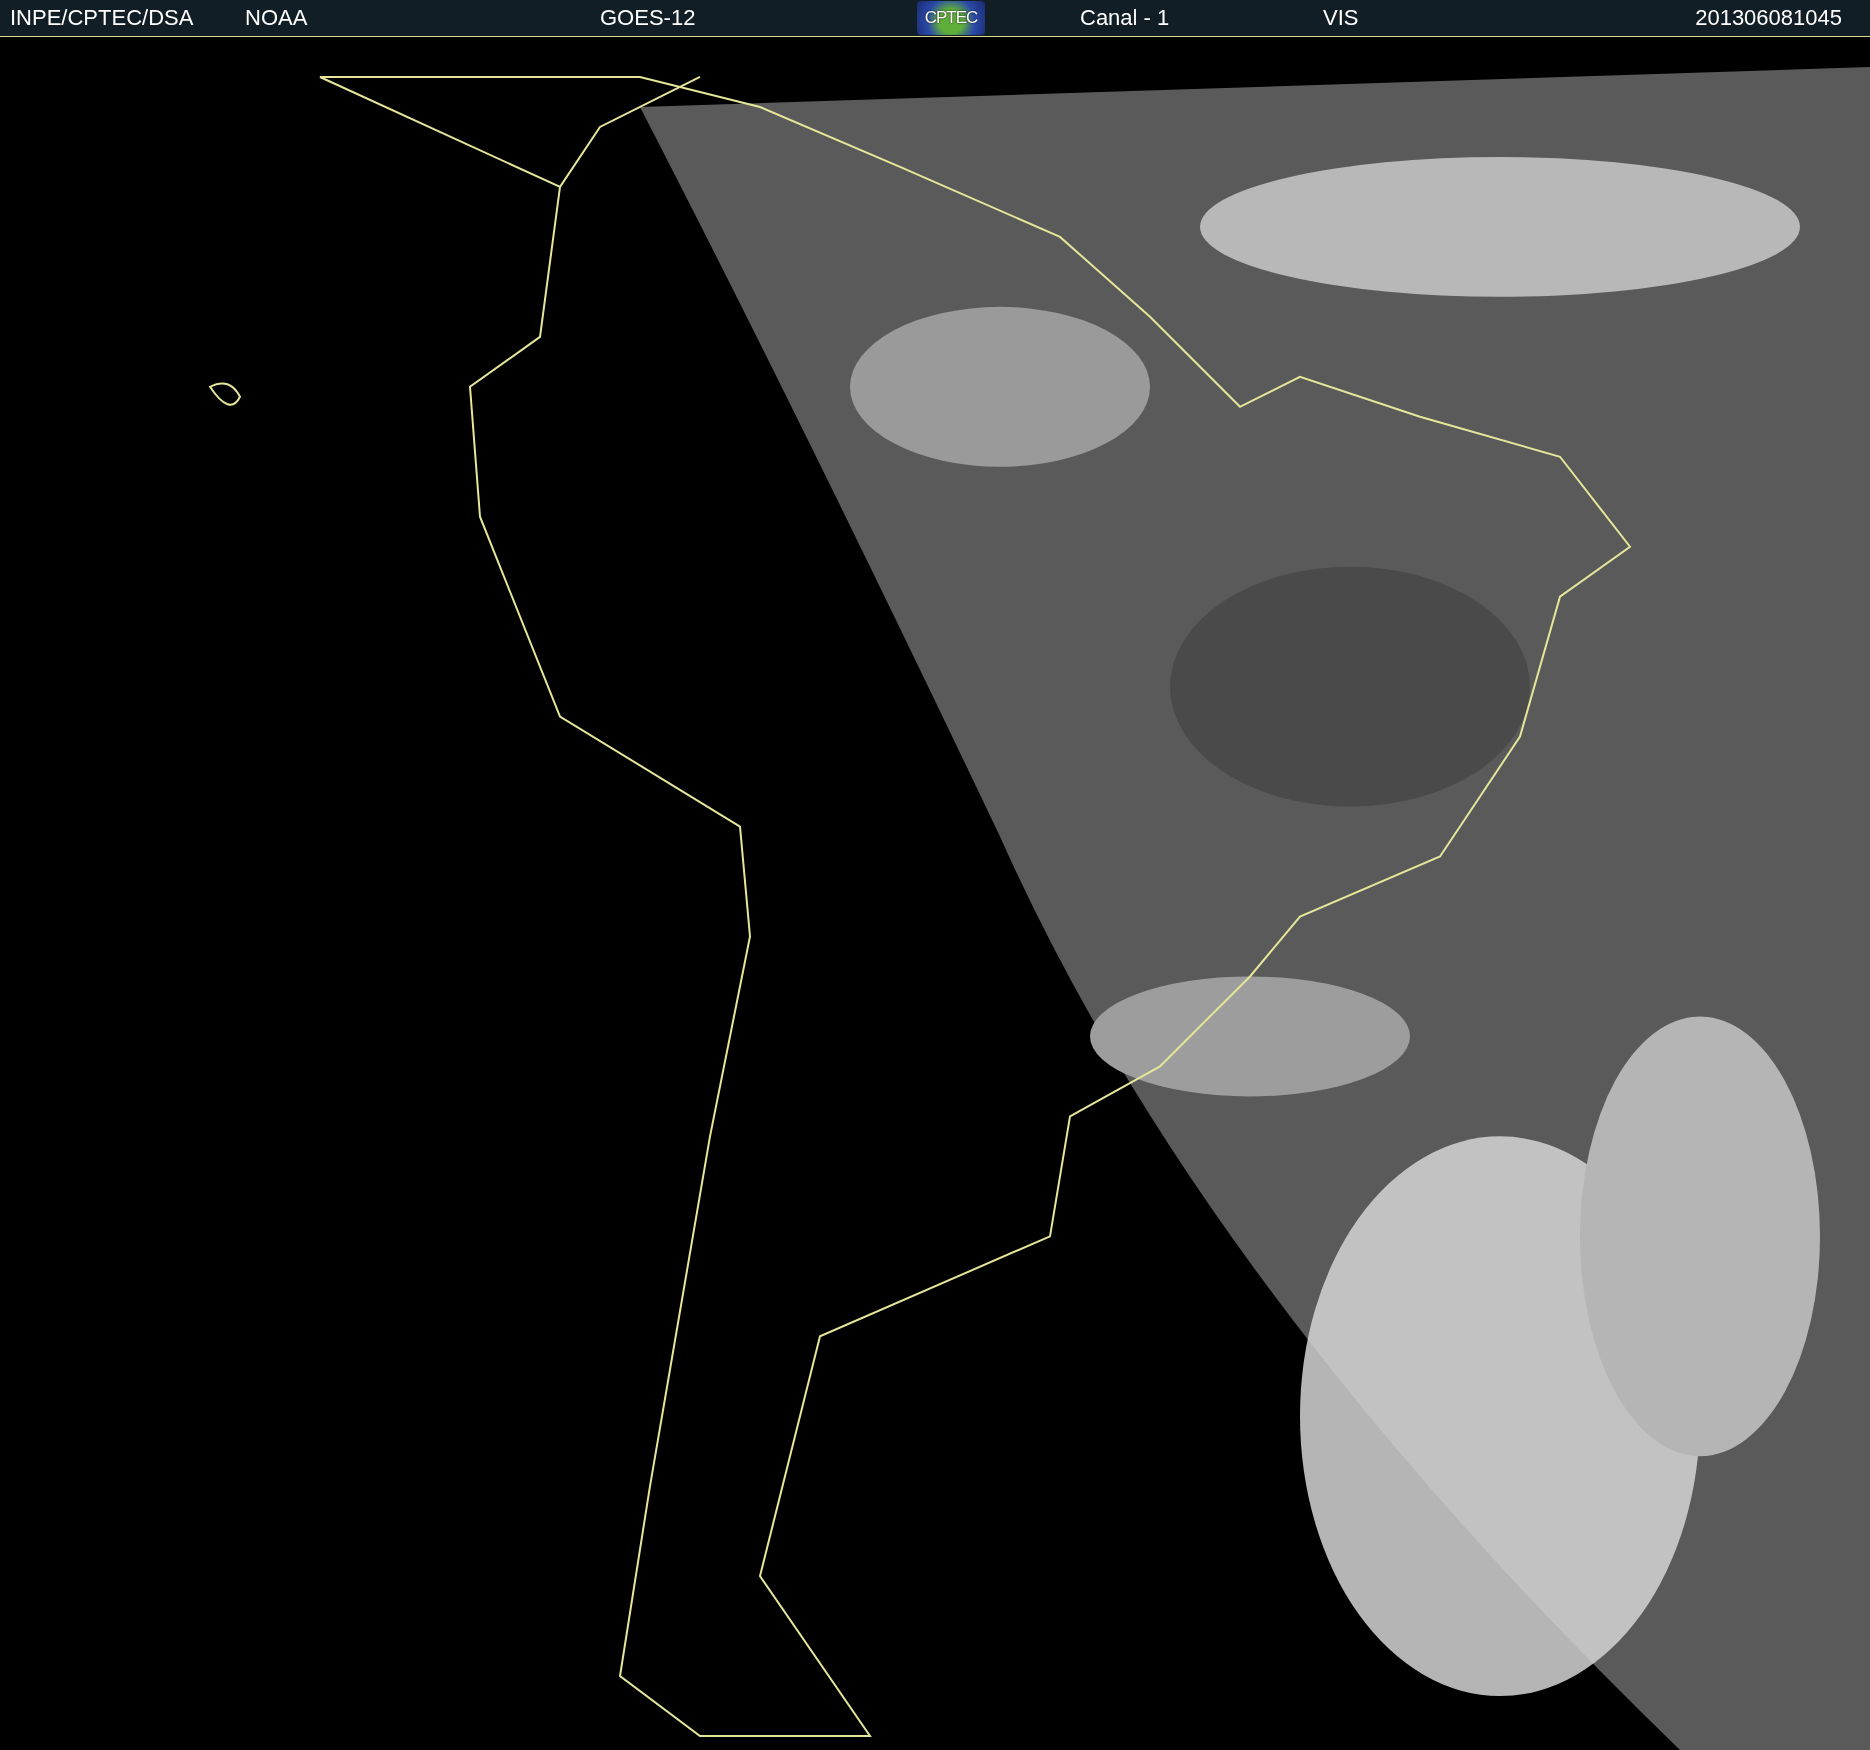  Describe the element at coordinates (1768, 18) in the screenshot. I see `timestamp-label: 201306081045` at that location.